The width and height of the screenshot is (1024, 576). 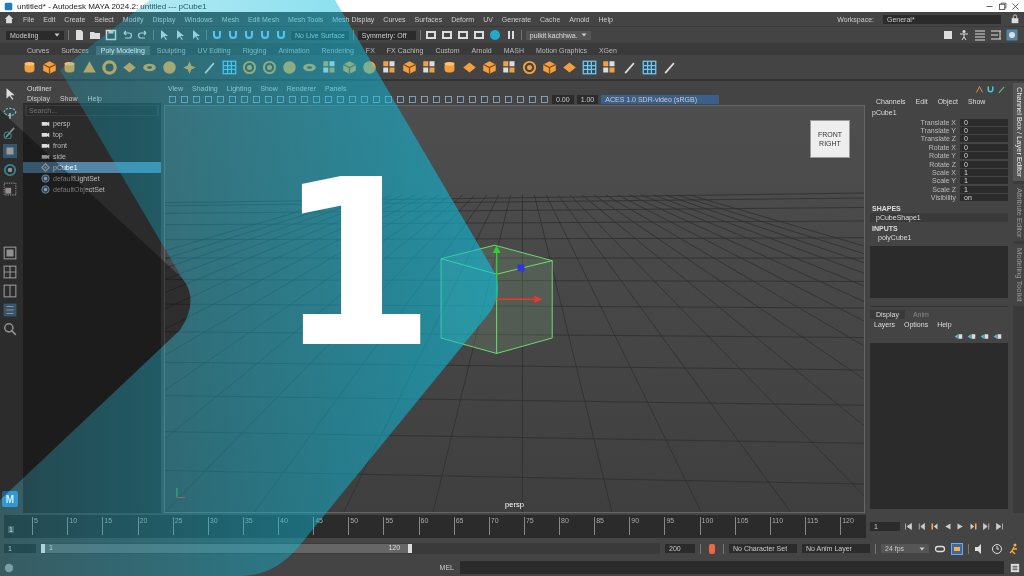 I want to click on running-figure-icon, so click(x=1014, y=548).